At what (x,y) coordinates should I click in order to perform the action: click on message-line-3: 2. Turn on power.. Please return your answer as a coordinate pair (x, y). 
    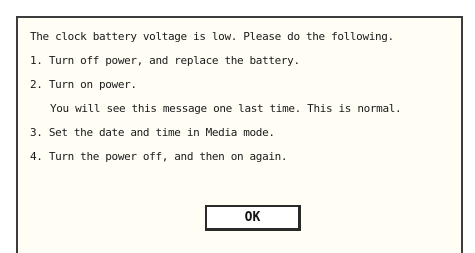
    Looking at the image, I should click on (83, 84).